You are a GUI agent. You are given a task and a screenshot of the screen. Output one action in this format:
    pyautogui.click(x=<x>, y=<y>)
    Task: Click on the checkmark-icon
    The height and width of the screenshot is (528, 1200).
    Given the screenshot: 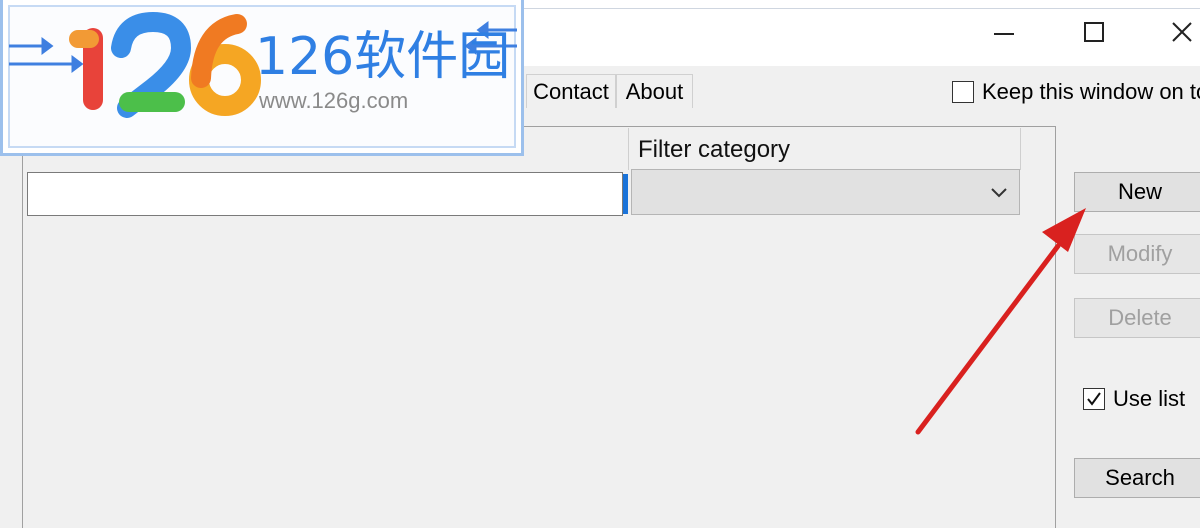 What is the action you would take?
    pyautogui.click(x=1094, y=399)
    